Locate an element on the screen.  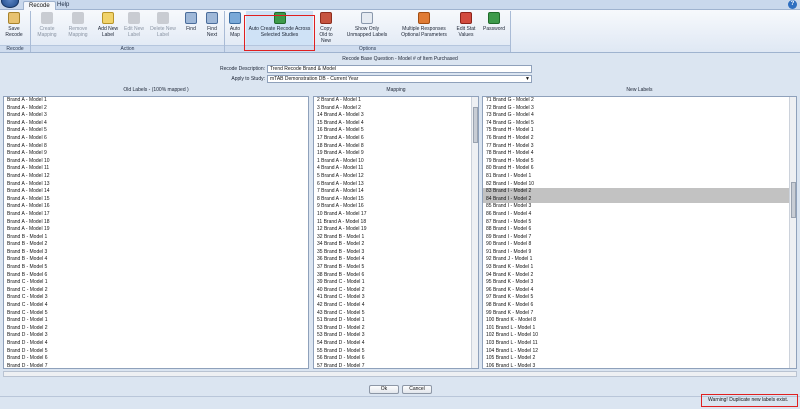
find-button: Find is located at coordinates (191, 28).